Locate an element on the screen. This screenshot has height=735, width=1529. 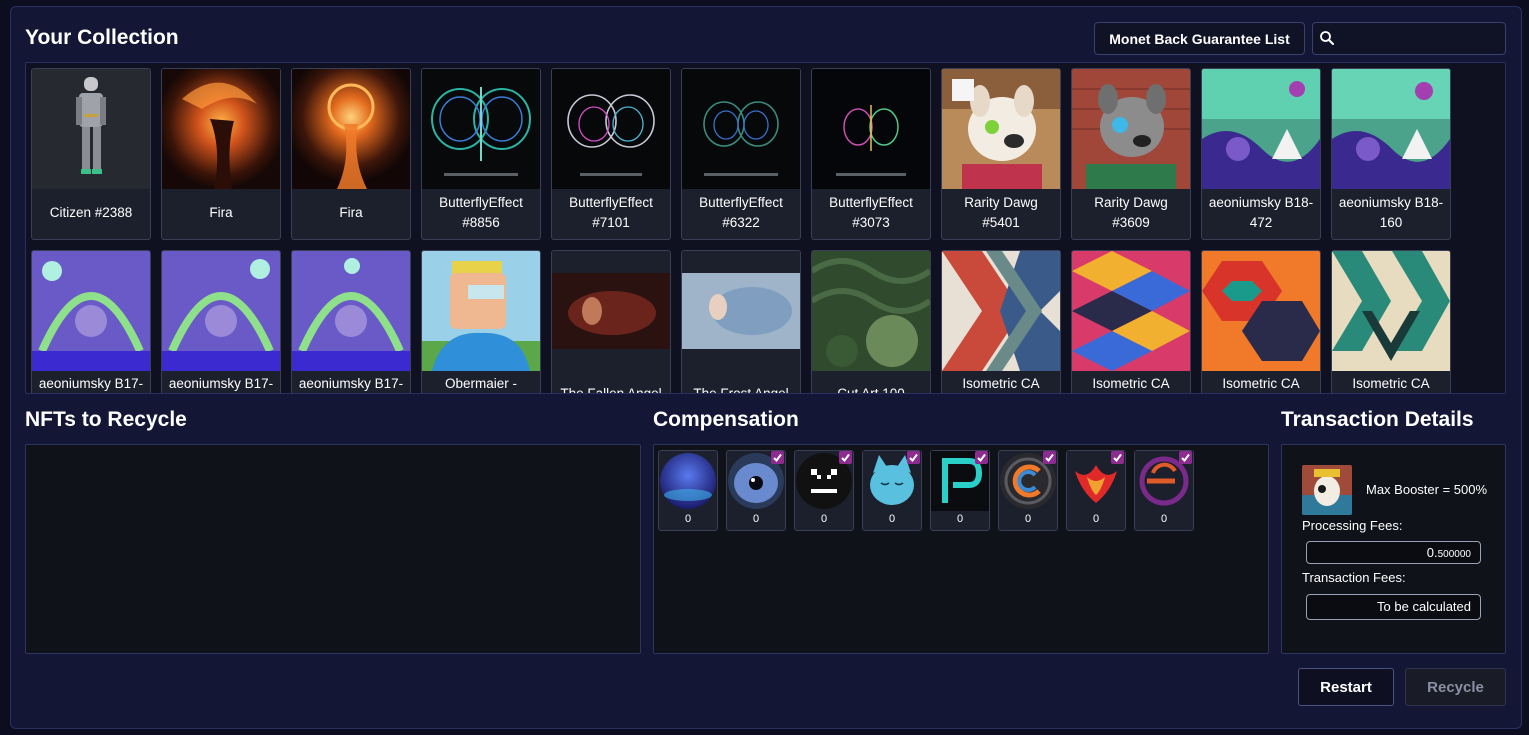
search-box is located at coordinates (1409, 38).